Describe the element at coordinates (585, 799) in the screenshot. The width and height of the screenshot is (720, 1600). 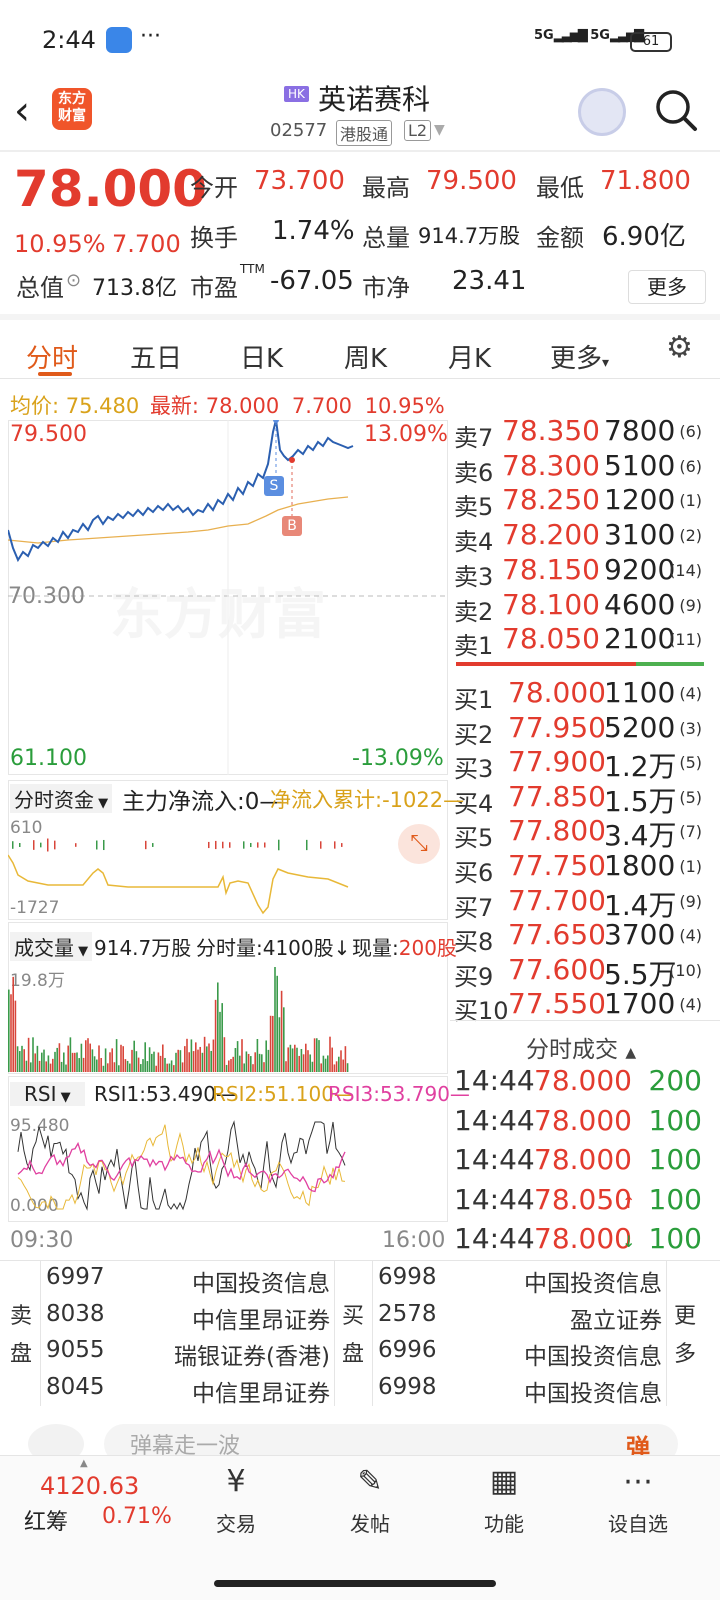
I see `bid-row: 买4 77.850 1.5万 (5)` at that location.